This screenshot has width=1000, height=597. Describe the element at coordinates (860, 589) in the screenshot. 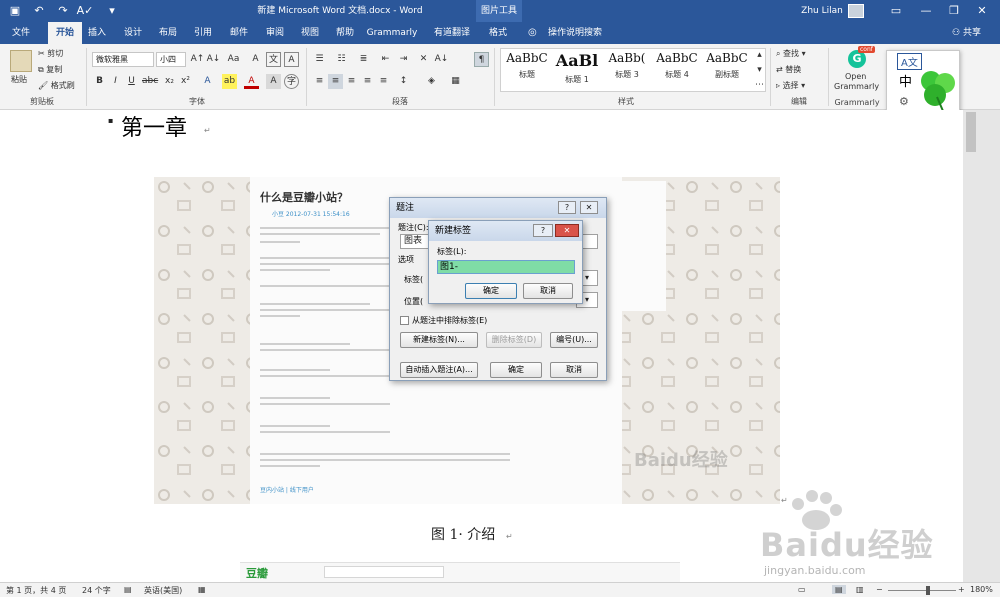

I see `web-layout-icon: ▥` at that location.